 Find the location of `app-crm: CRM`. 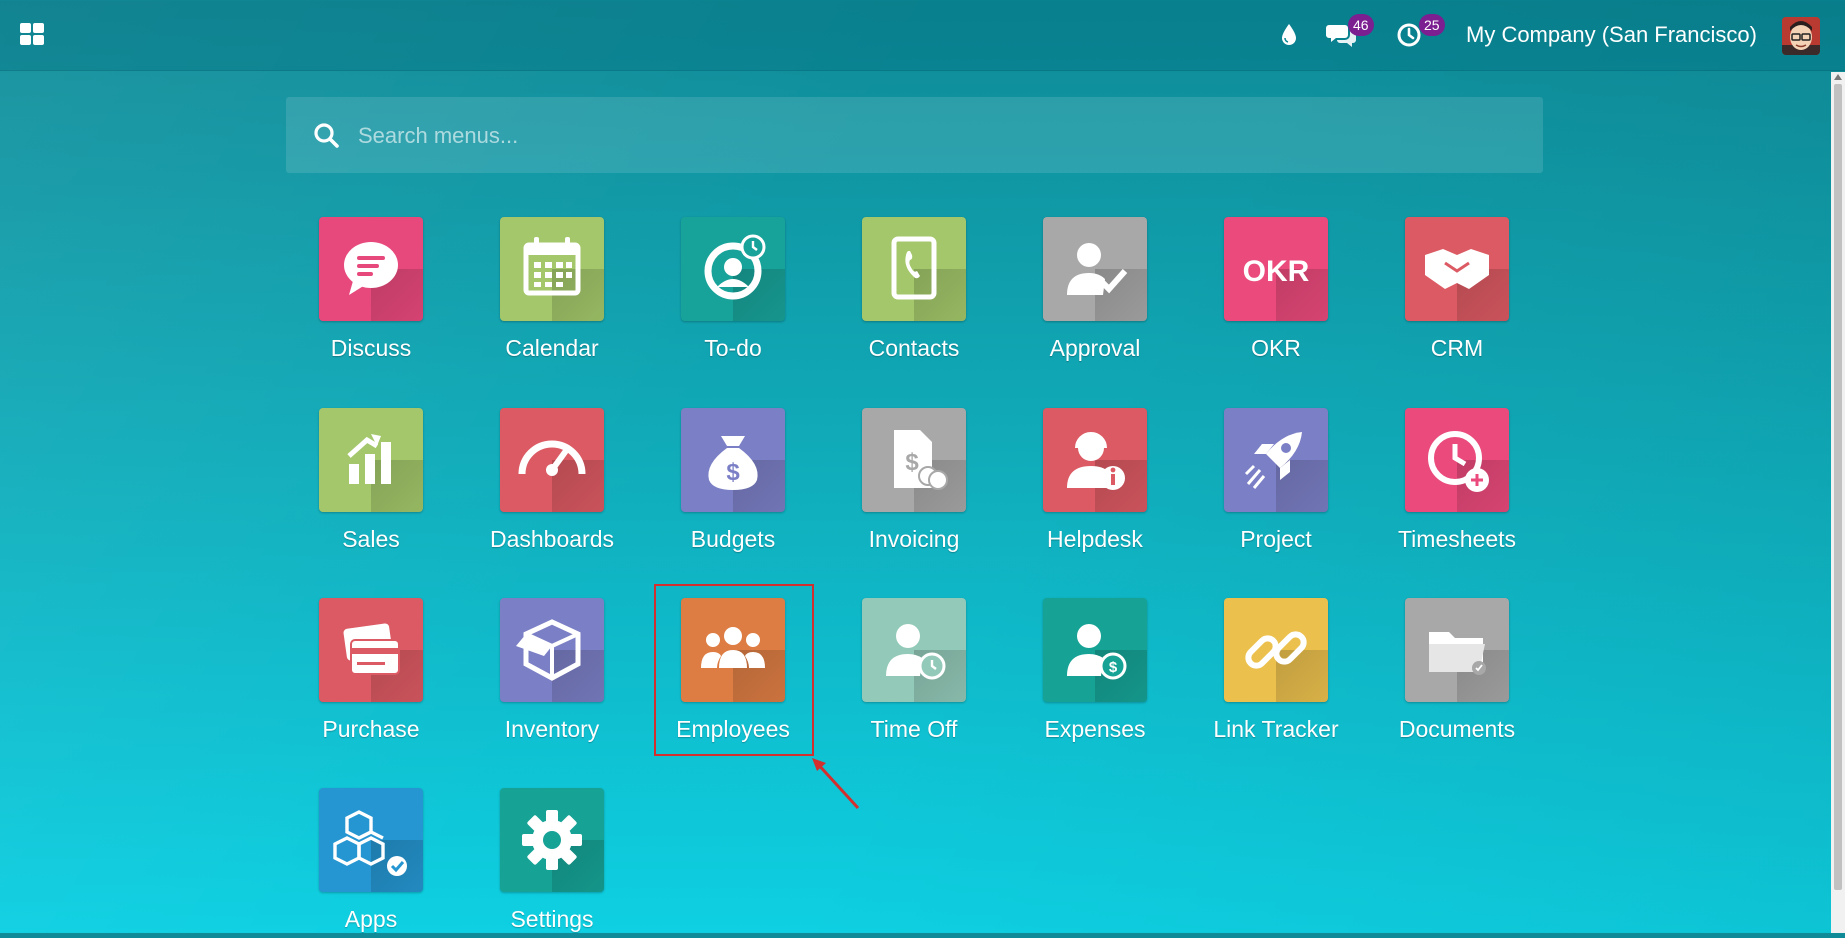

app-crm: CRM is located at coordinates (1456, 292).